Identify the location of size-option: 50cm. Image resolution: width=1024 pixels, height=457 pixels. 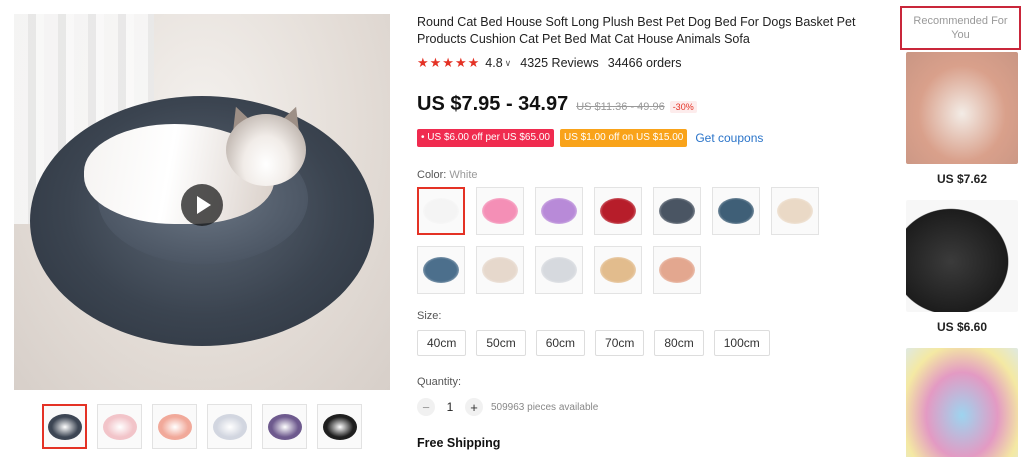
(501, 343).